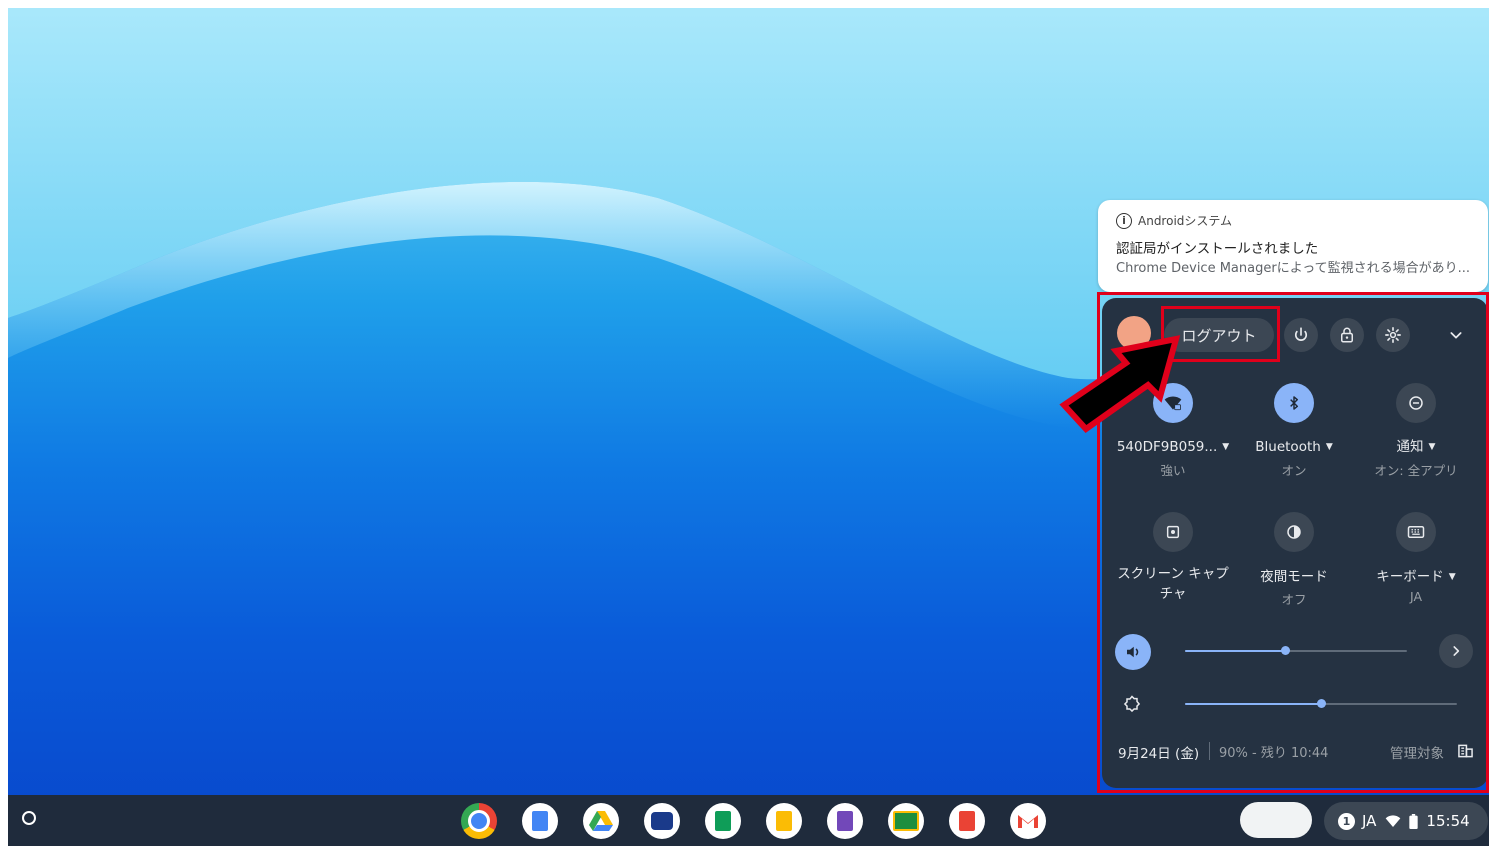  Describe the element at coordinates (723, 821) in the screenshot. I see `sheets-app-icon` at that location.